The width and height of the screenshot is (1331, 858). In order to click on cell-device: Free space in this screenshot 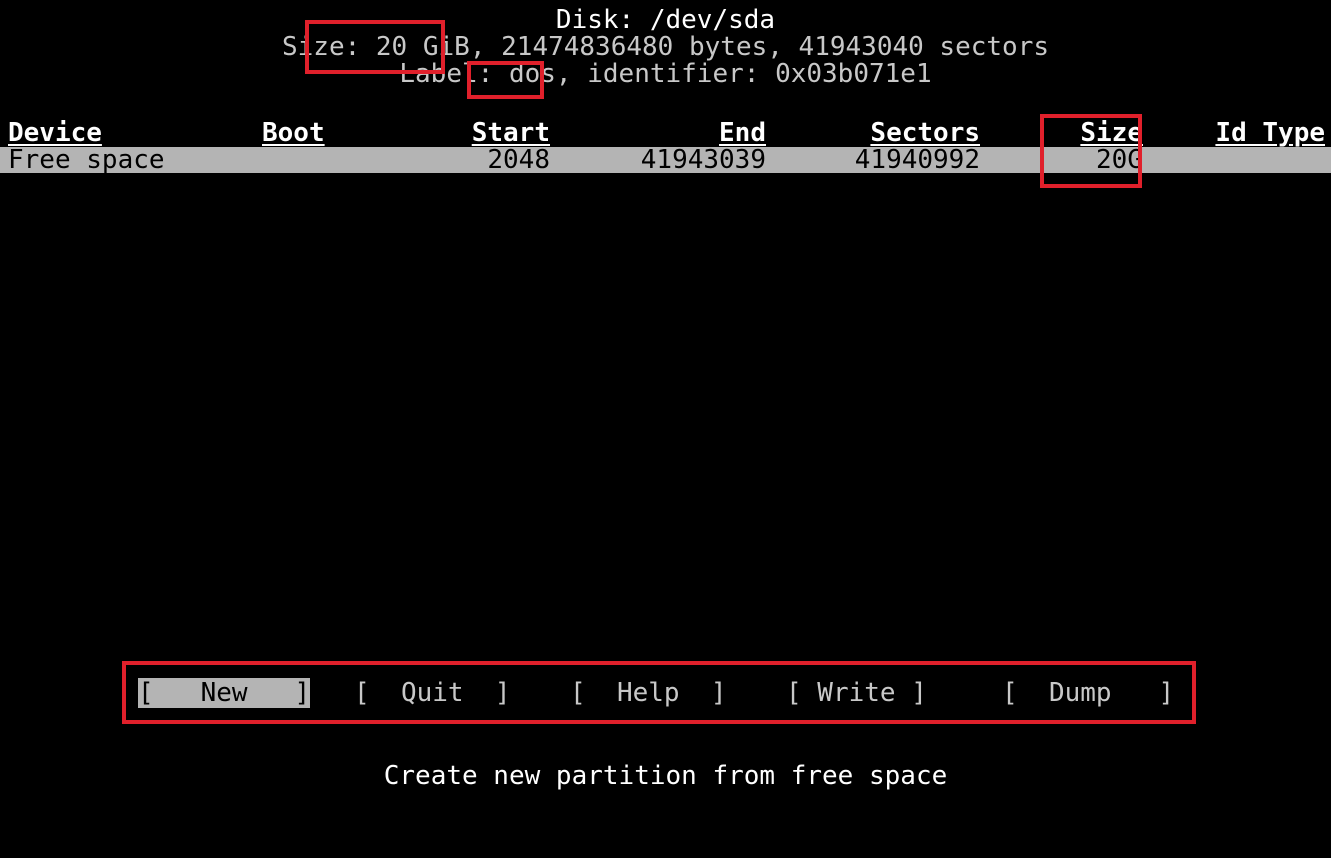, I will do `click(86, 160)`.